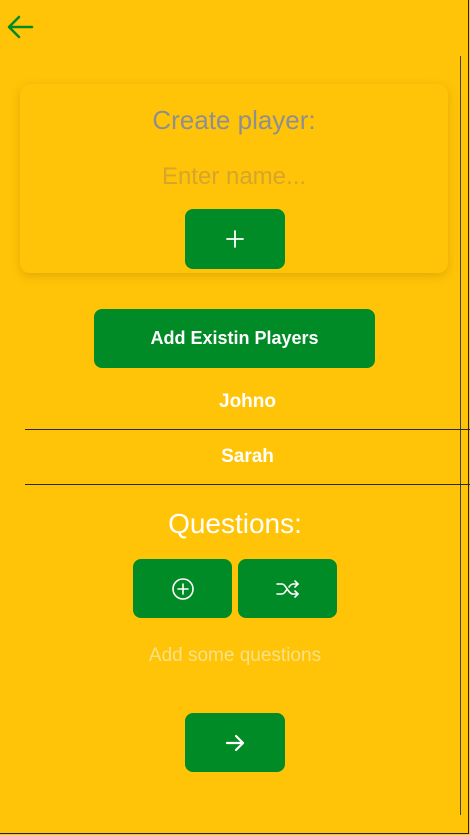 The image size is (470, 835). I want to click on plus-circle-icon, so click(182, 588).